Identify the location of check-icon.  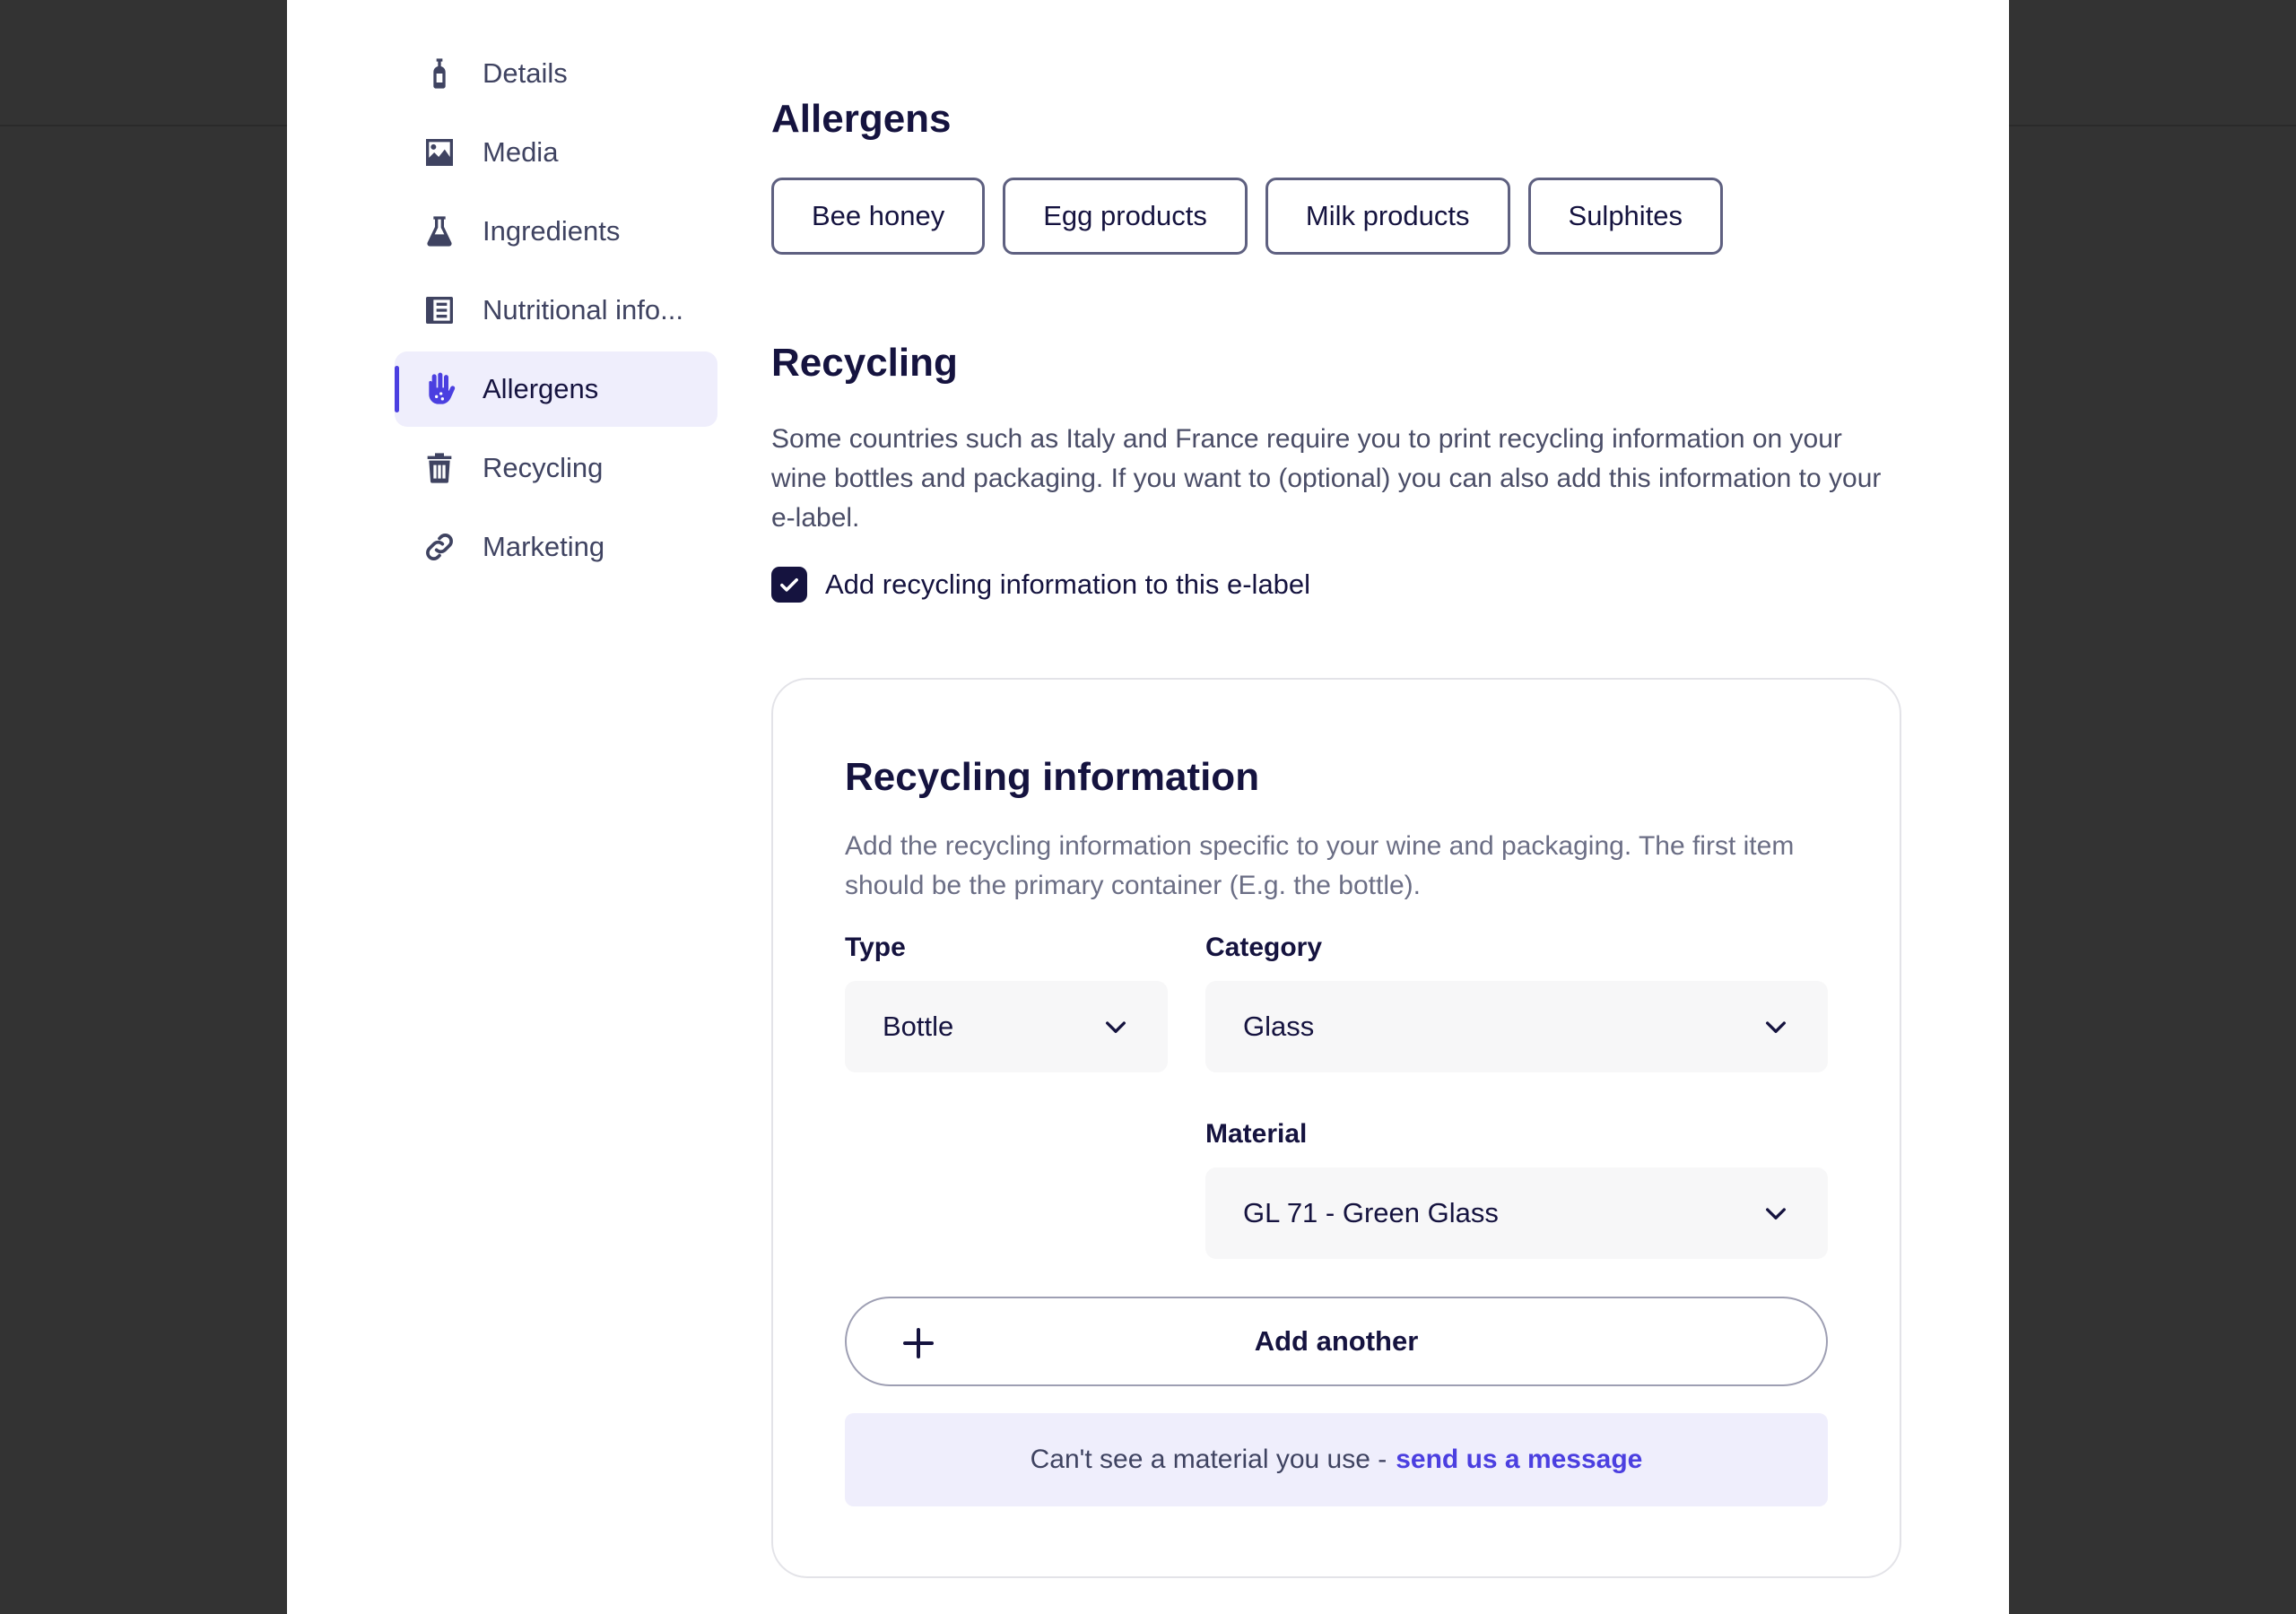
(789, 585).